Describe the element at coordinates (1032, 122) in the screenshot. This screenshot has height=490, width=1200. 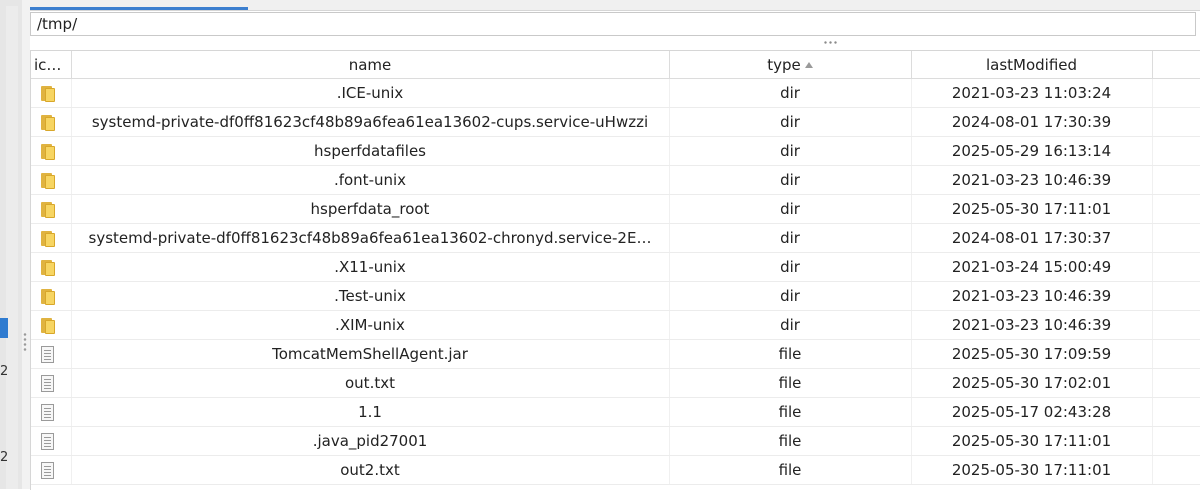
I see `cell-lastmodified: 2024-08-01 17:30:39` at that location.